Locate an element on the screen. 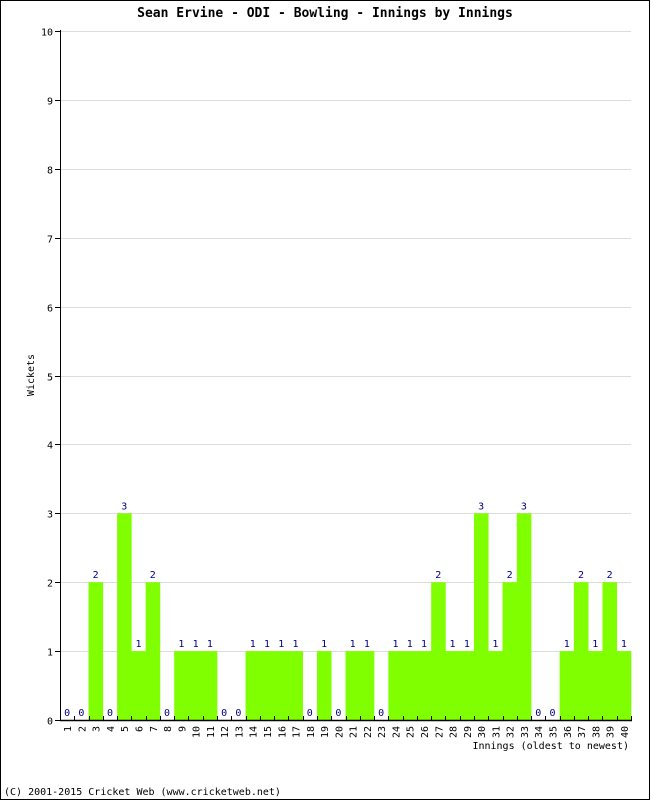 Image resolution: width=650 pixels, height=800 pixels. x-tick-label: 1 is located at coordinates (68, 729).